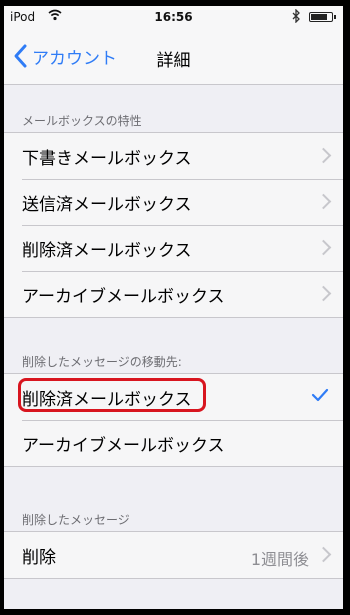 The height and width of the screenshot is (615, 350). I want to click on status-bar: iPod 16:56, so click(173, 17).